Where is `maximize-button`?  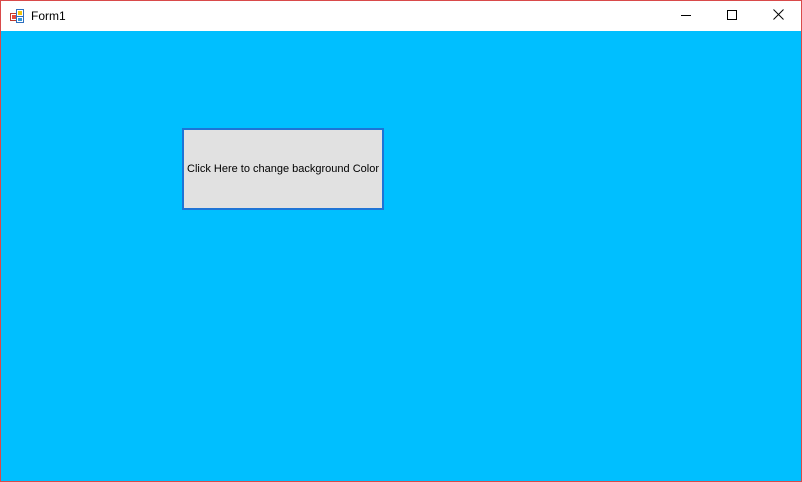 maximize-button is located at coordinates (732, 16).